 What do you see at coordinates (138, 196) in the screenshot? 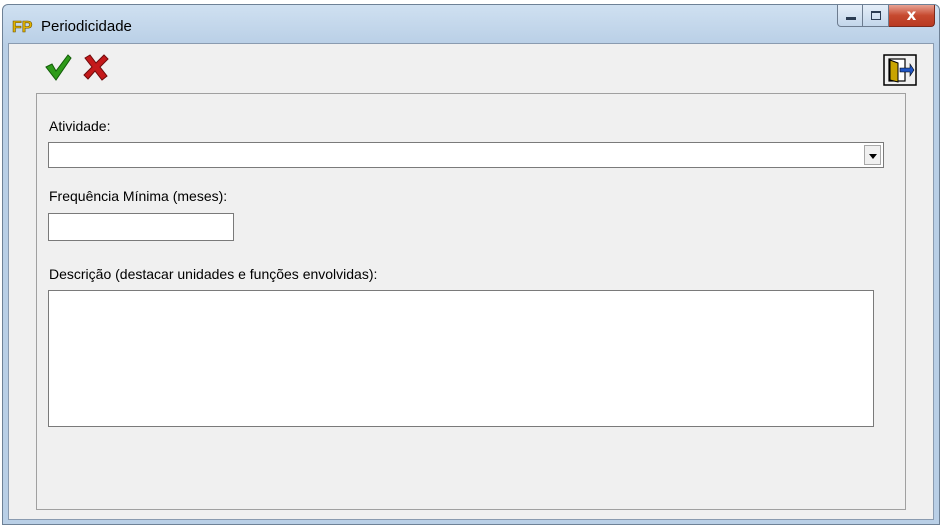
I see `frequency-label: Frequência Mínima (meses):` at bounding box center [138, 196].